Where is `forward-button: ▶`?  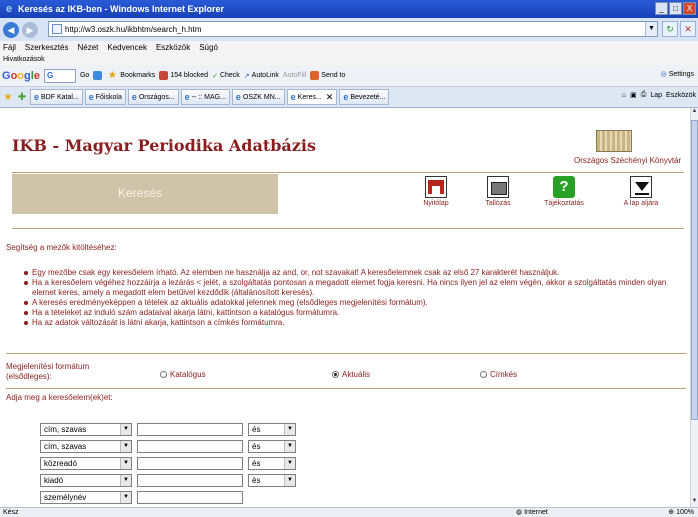
forward-button: ▶ is located at coordinates (30, 29).